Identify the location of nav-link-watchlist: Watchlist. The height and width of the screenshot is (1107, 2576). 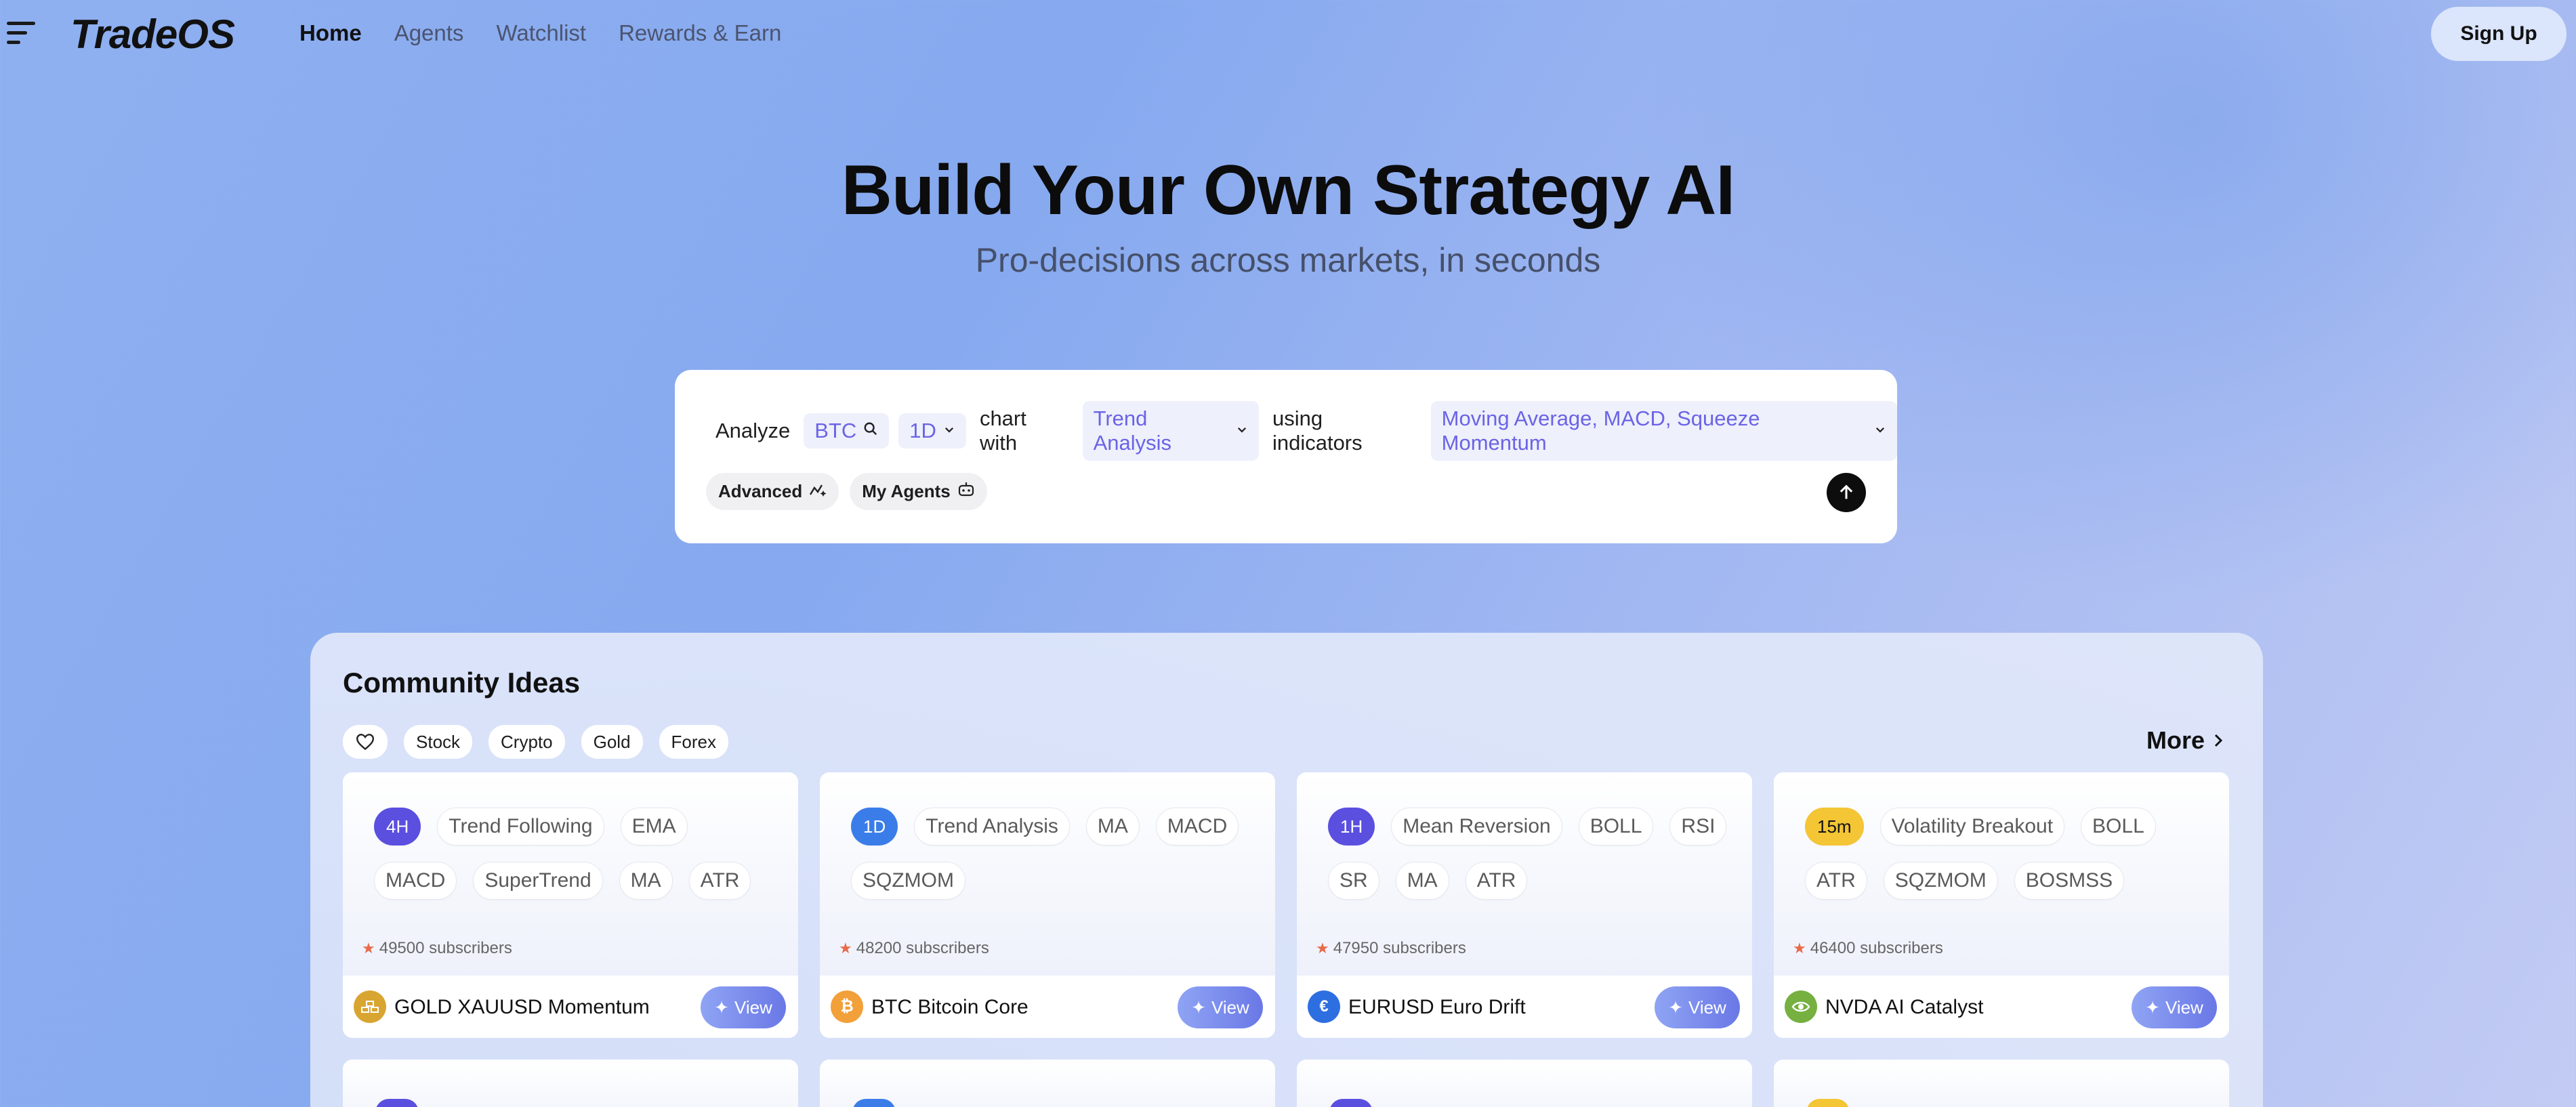
(541, 33).